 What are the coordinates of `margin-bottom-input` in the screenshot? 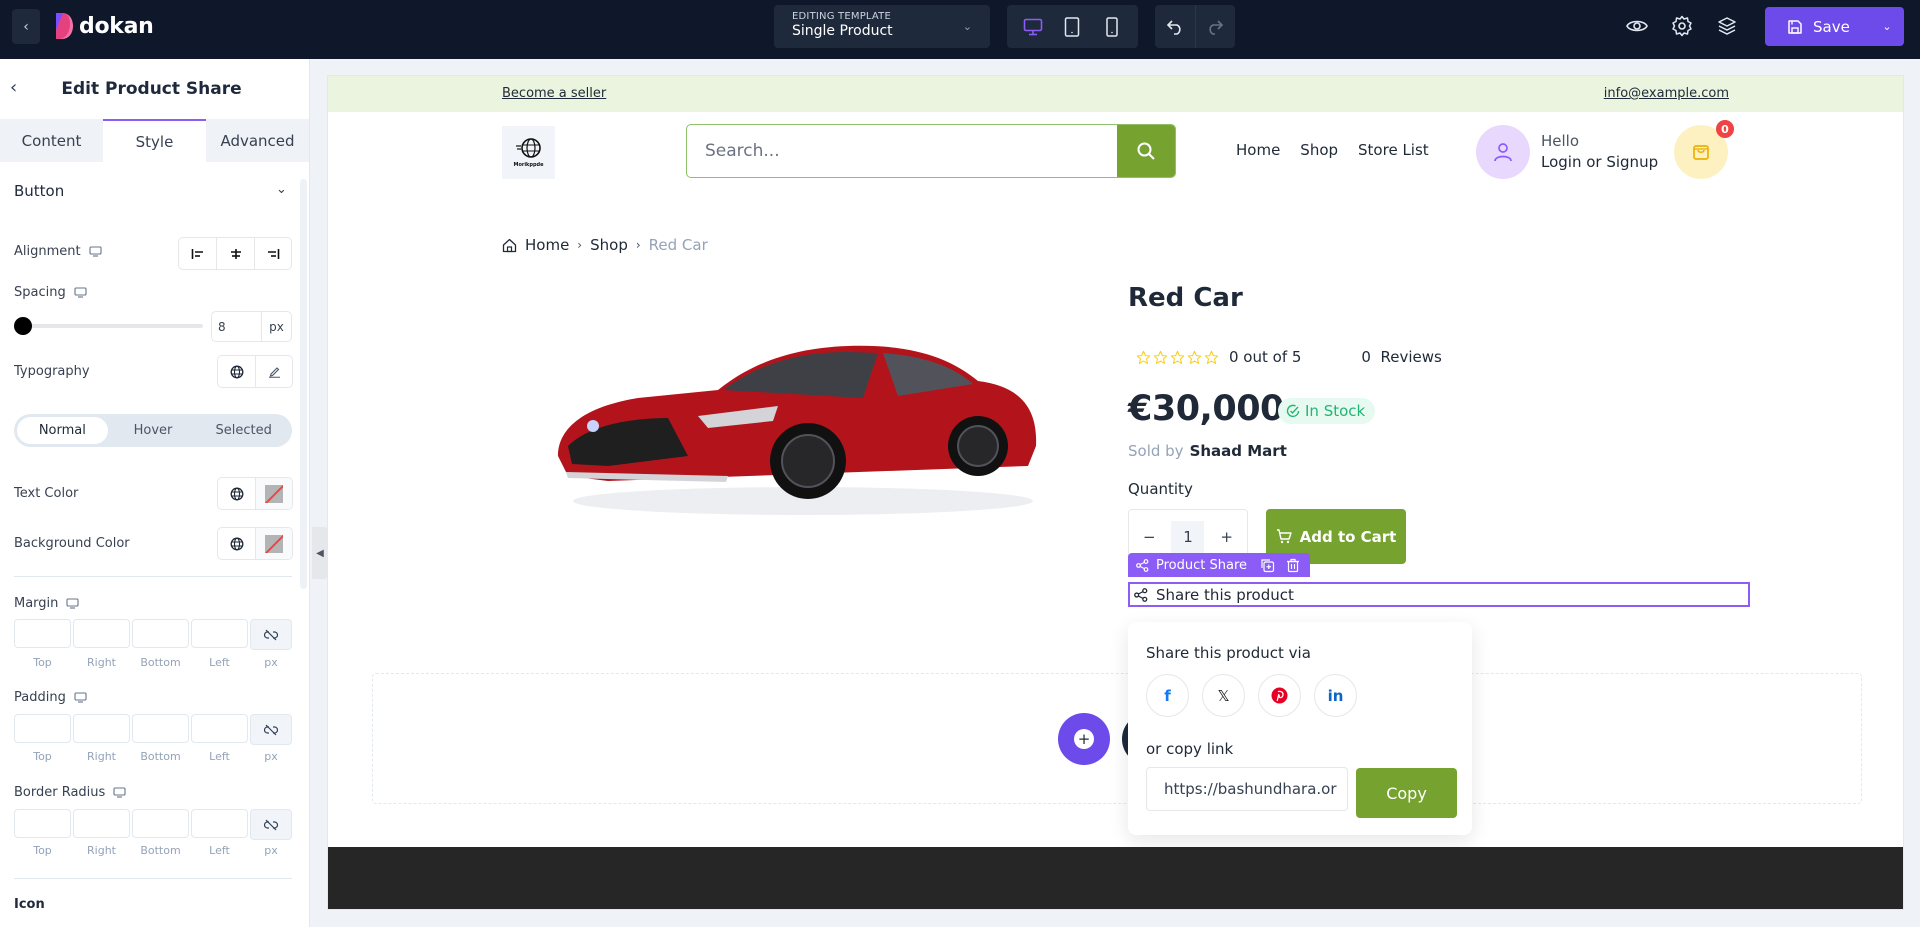 It's located at (160, 633).